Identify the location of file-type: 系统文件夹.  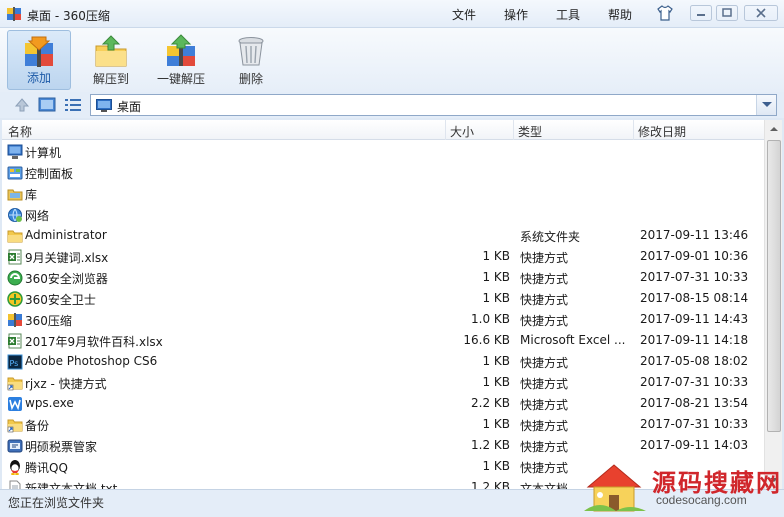
(550, 237).